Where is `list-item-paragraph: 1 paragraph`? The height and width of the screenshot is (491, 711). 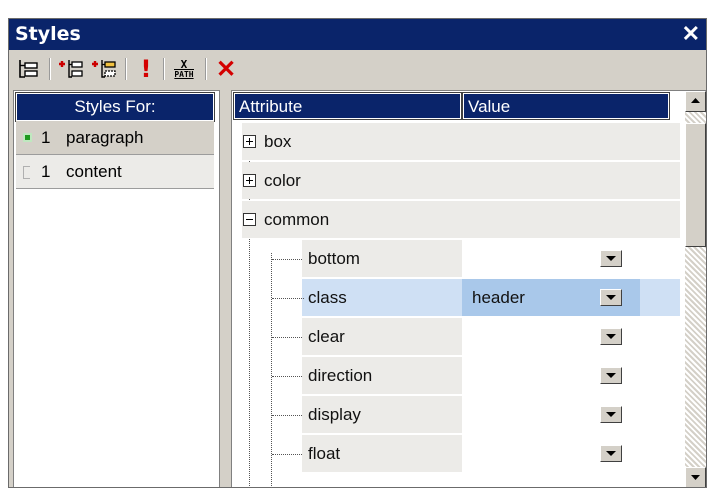 list-item-paragraph: 1 paragraph is located at coordinates (115, 138).